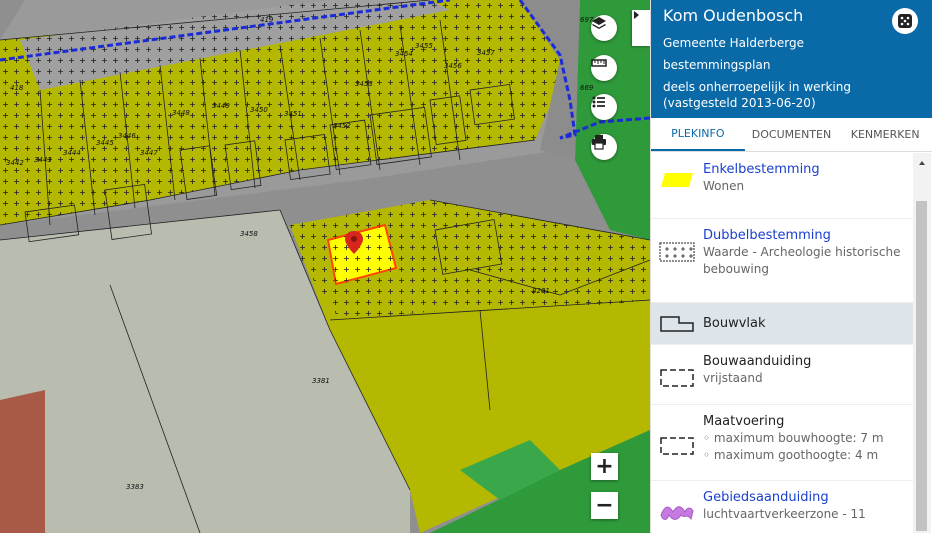  What do you see at coordinates (599, 23) in the screenshot?
I see `layers-icon` at bounding box center [599, 23].